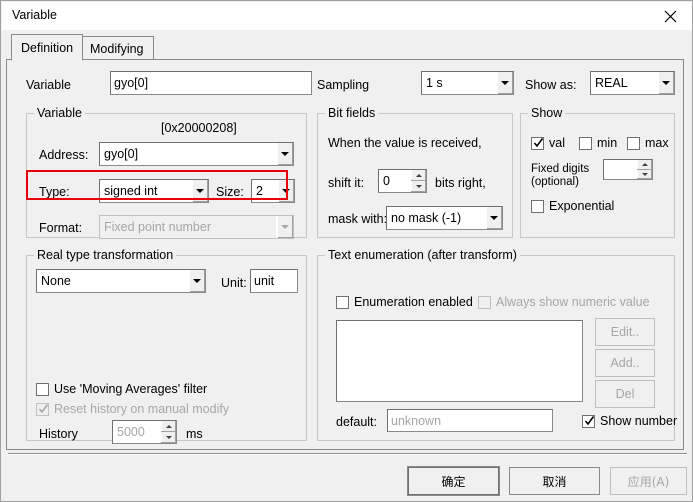  What do you see at coordinates (357, 422) in the screenshot?
I see `default-label: default:` at bounding box center [357, 422].